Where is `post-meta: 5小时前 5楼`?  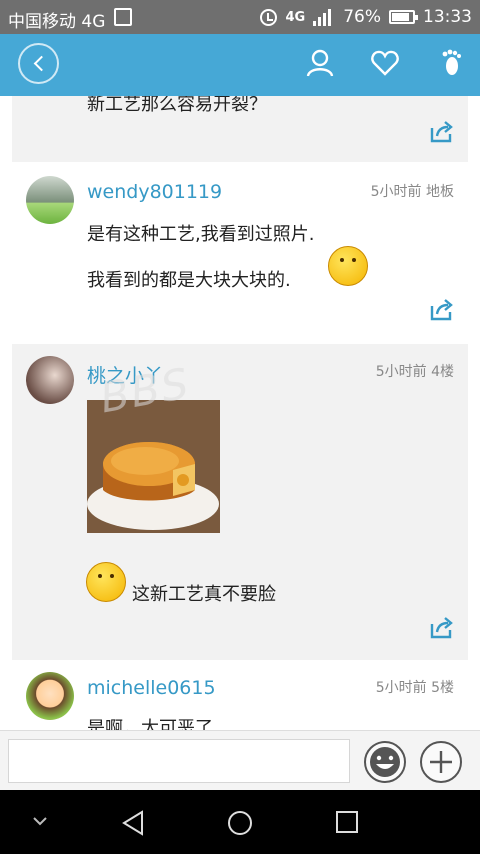
post-meta: 5小时前 5楼 is located at coordinates (414, 688).